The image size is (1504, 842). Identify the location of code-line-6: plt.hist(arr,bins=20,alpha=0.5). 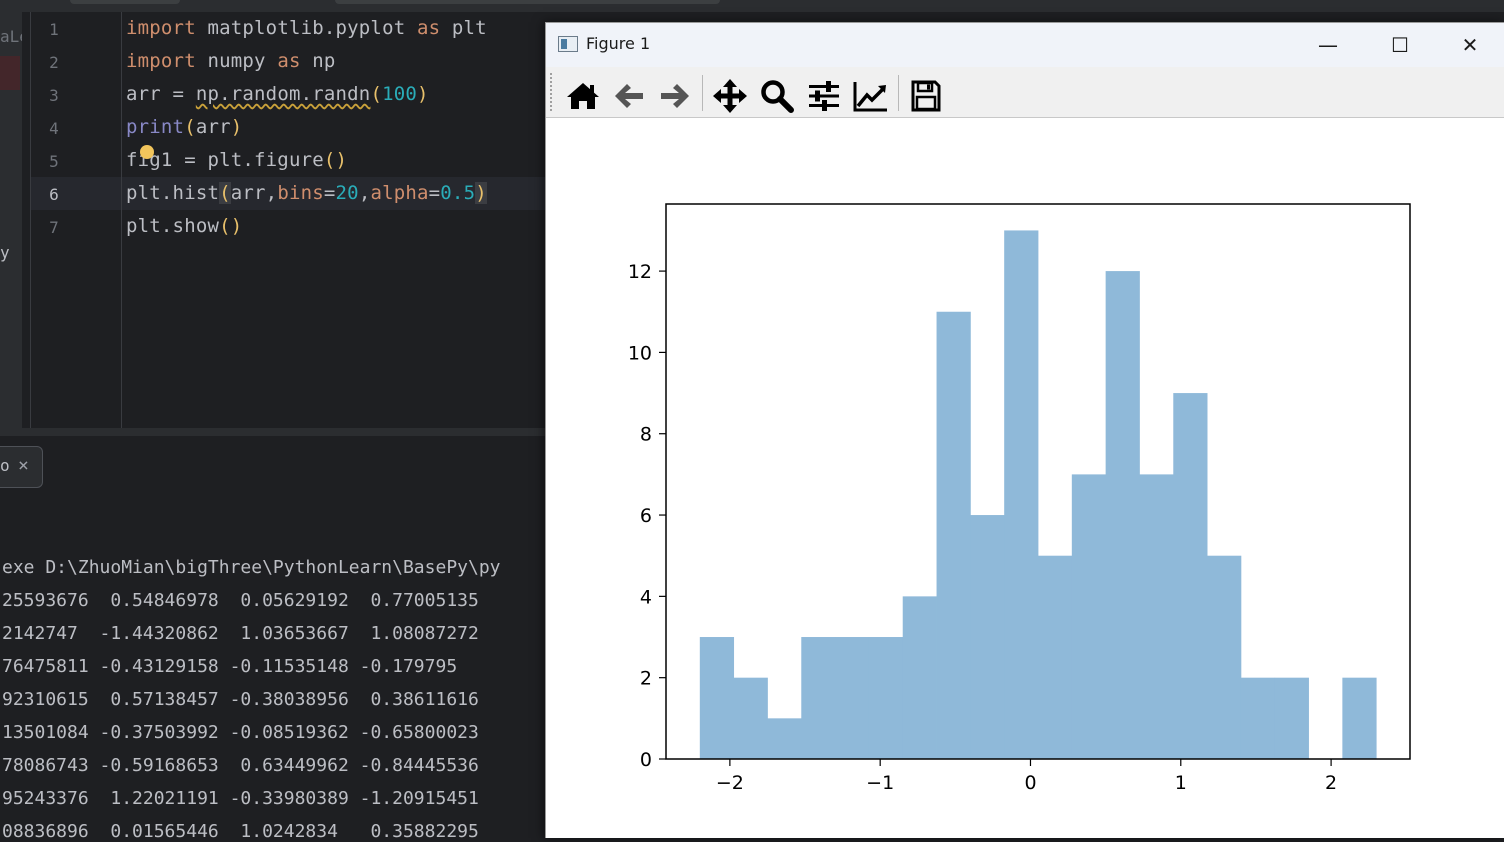
(306, 193).